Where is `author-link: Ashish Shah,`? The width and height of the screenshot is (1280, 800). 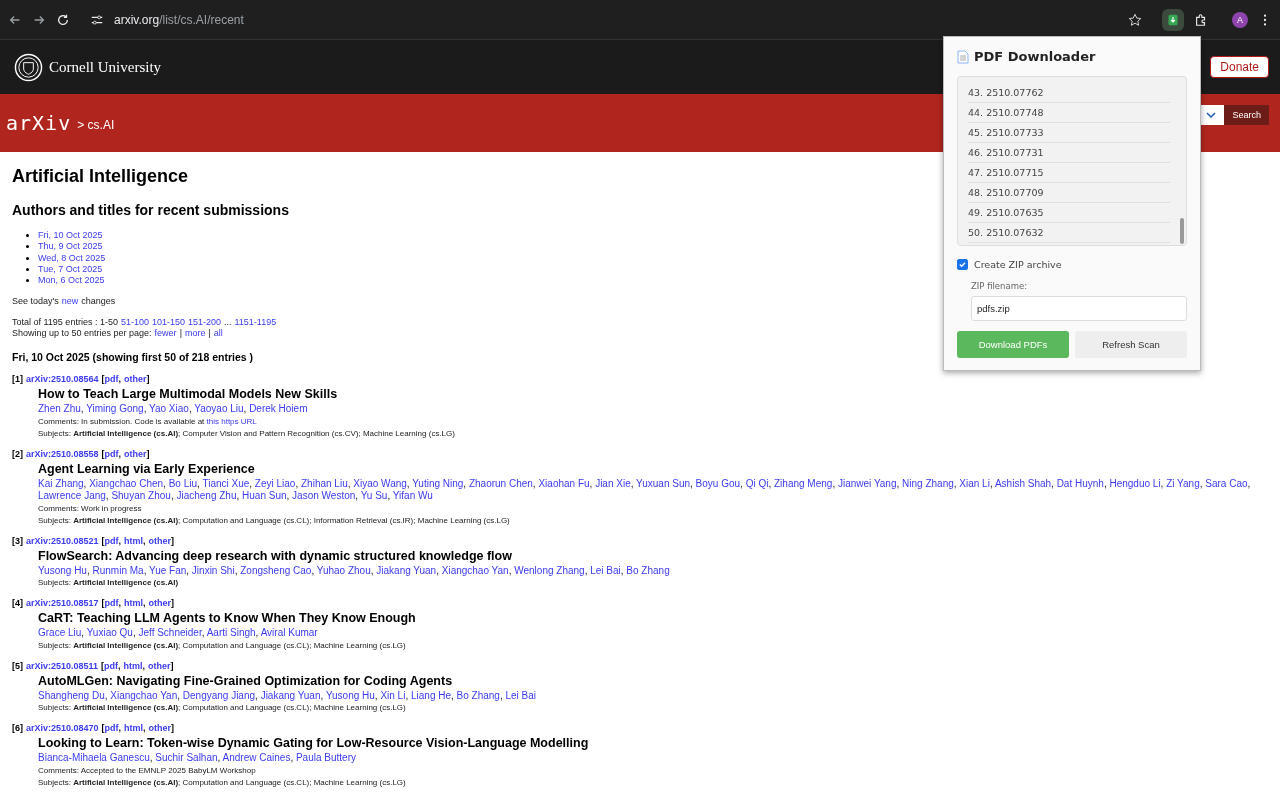
author-link: Ashish Shah, is located at coordinates (1024, 483).